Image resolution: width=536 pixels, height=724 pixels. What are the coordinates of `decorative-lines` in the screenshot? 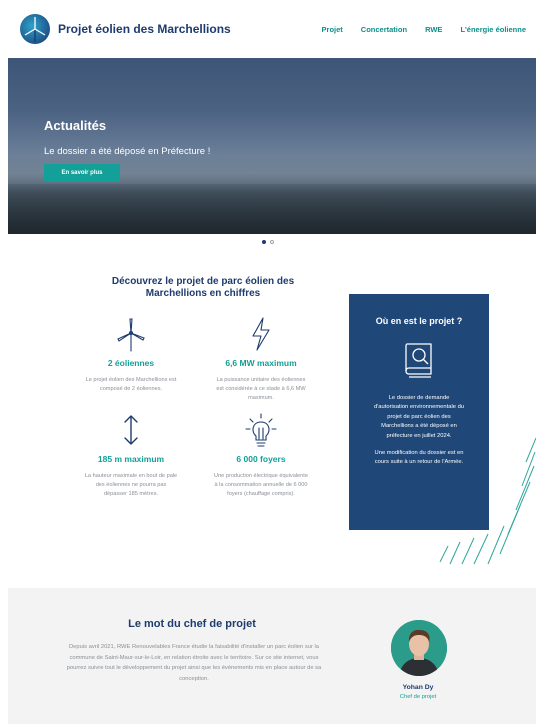 It's located at (487, 501).